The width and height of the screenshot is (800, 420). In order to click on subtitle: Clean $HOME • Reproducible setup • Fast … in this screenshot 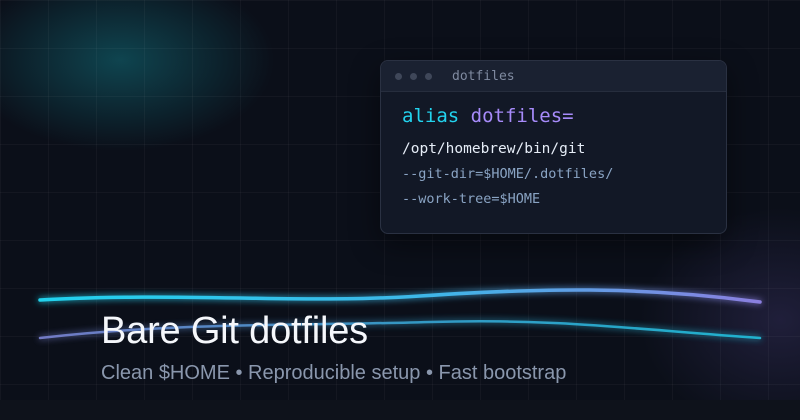, I will do `click(334, 373)`.